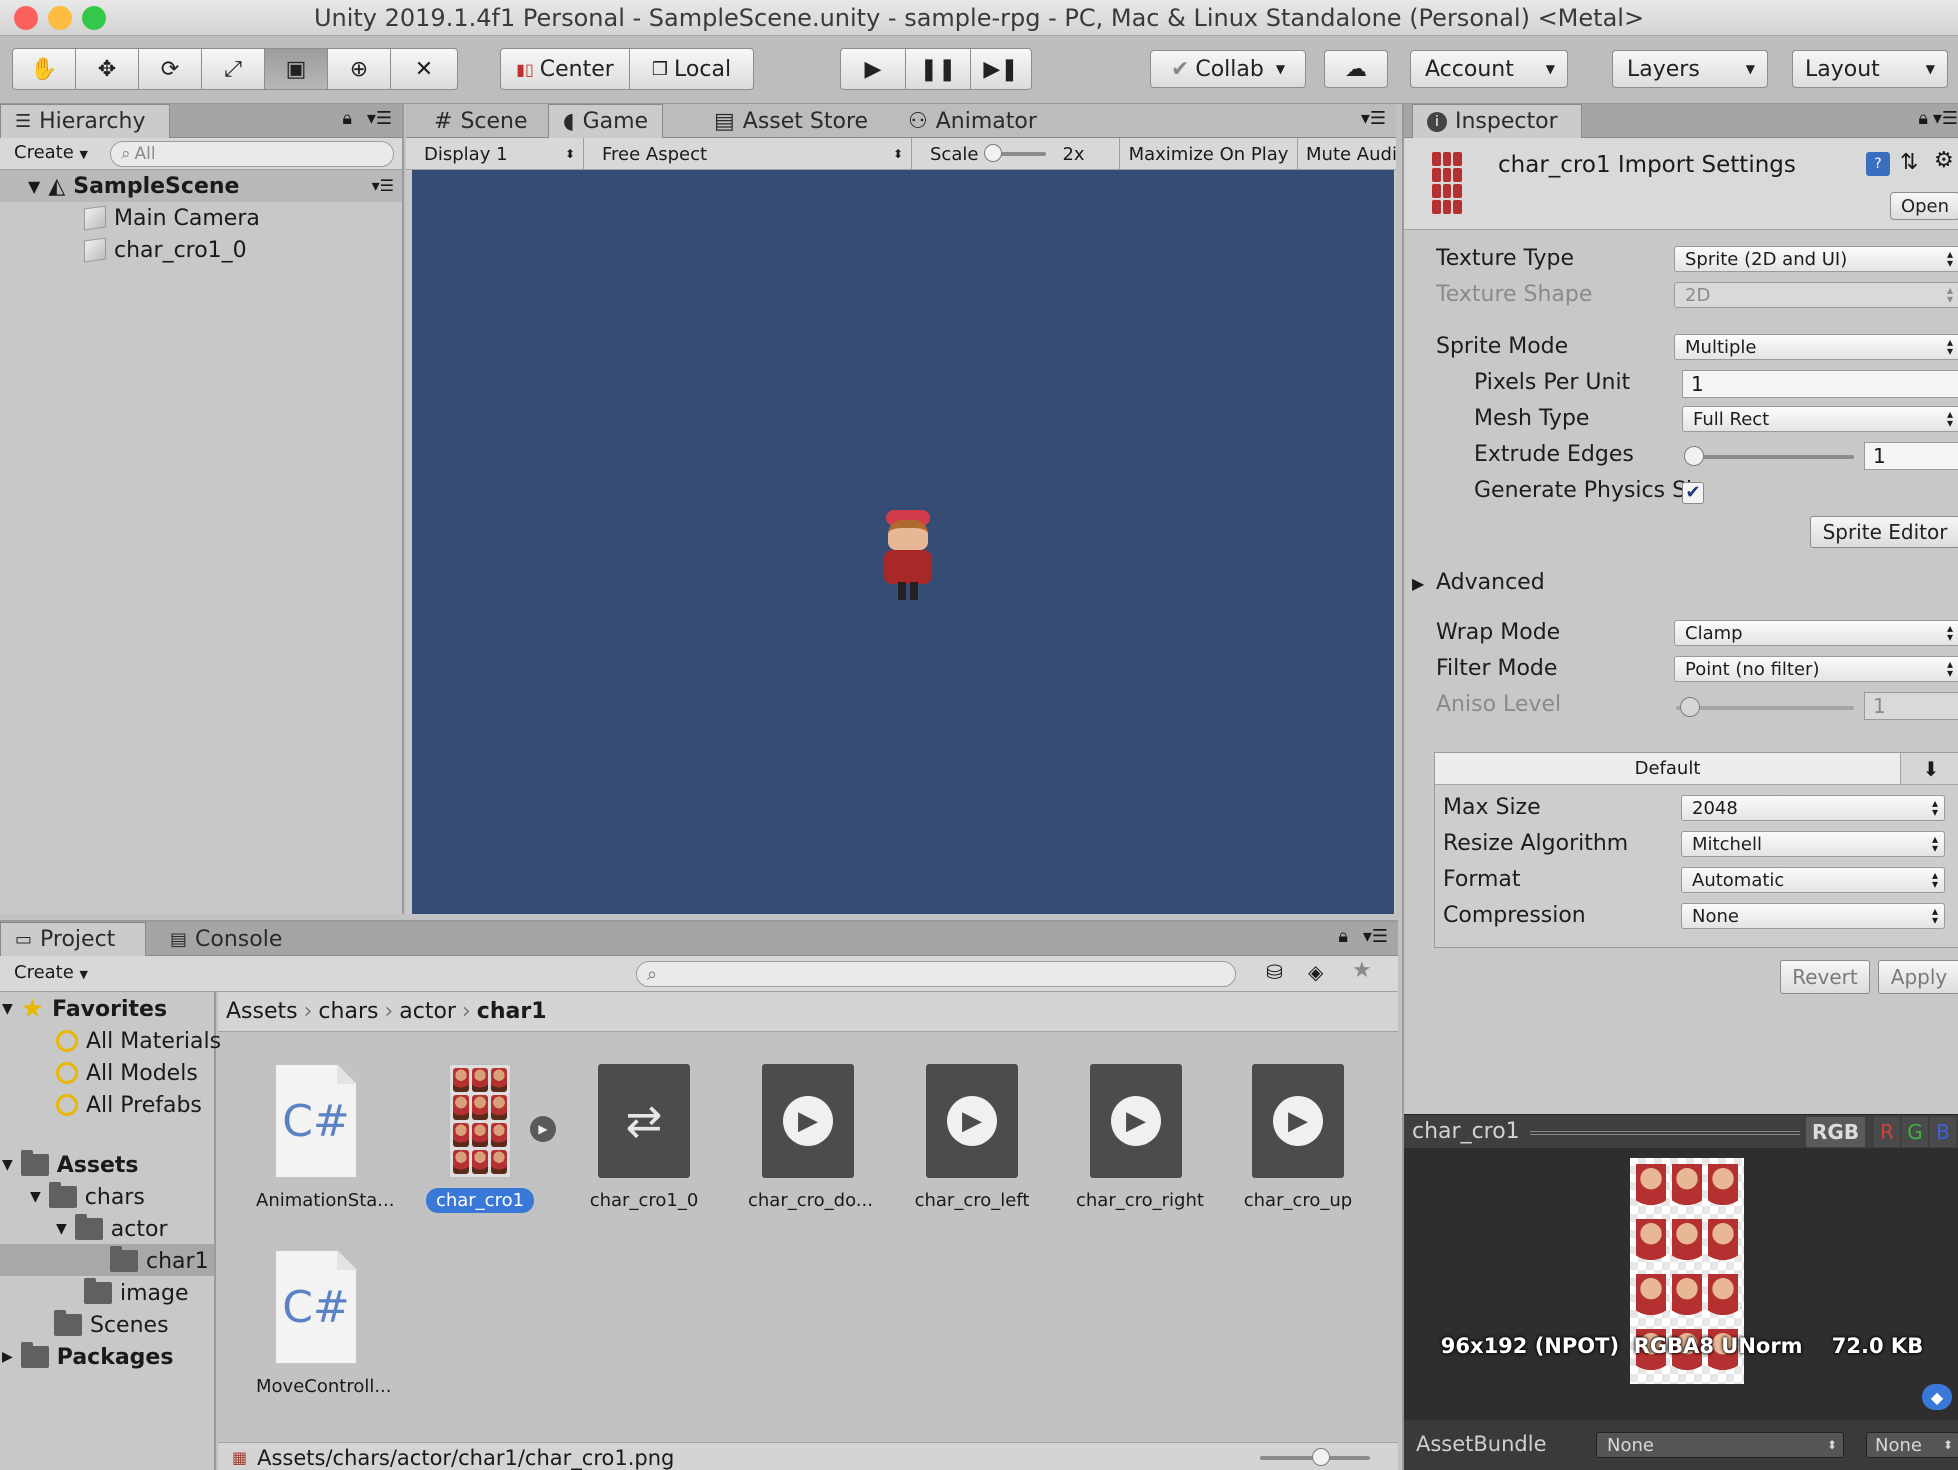  I want to click on account-dropdown: Account ▼, so click(1489, 69).